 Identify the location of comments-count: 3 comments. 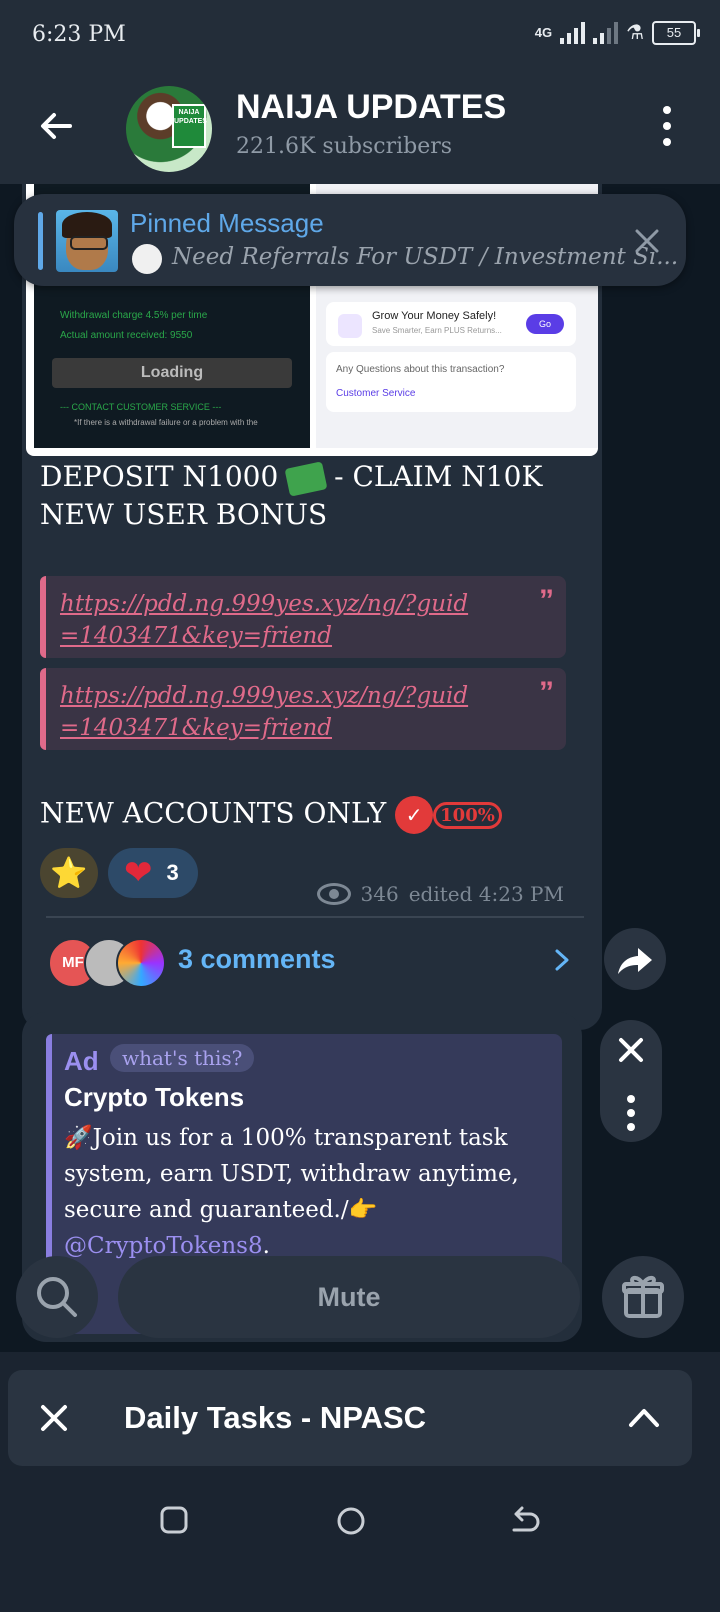
(257, 959).